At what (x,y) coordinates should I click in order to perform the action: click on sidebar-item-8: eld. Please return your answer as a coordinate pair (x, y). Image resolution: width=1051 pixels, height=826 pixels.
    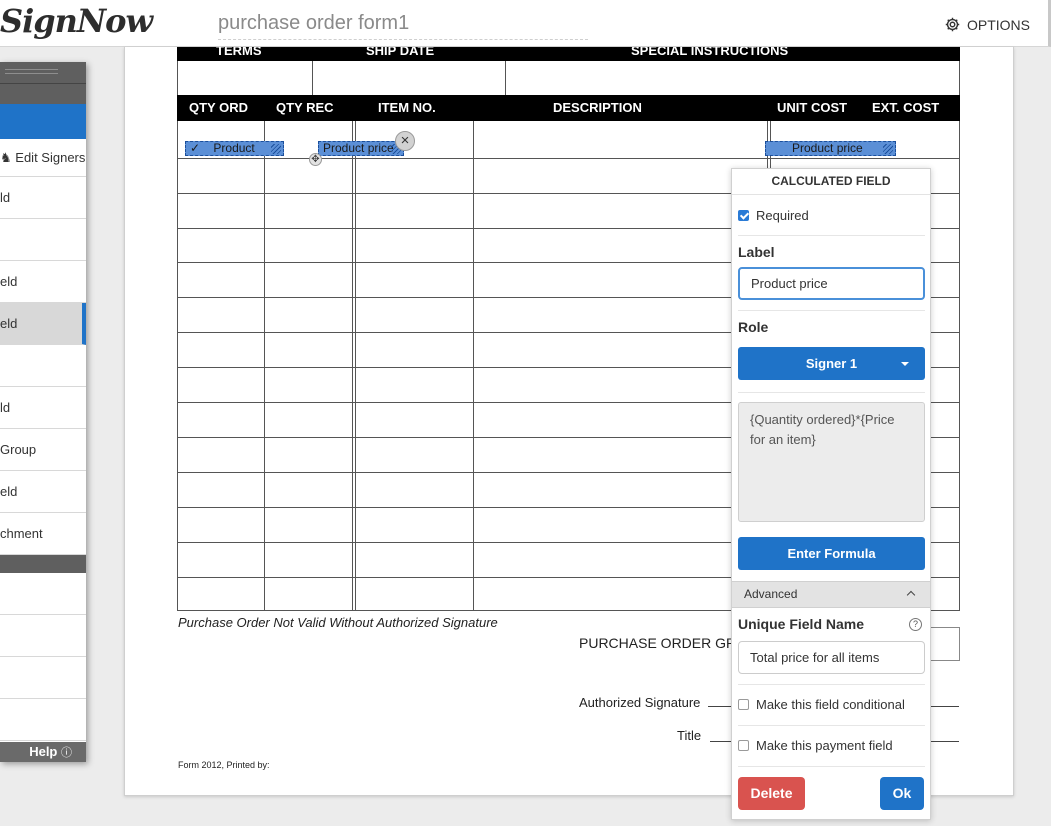
    Looking at the image, I should click on (43, 492).